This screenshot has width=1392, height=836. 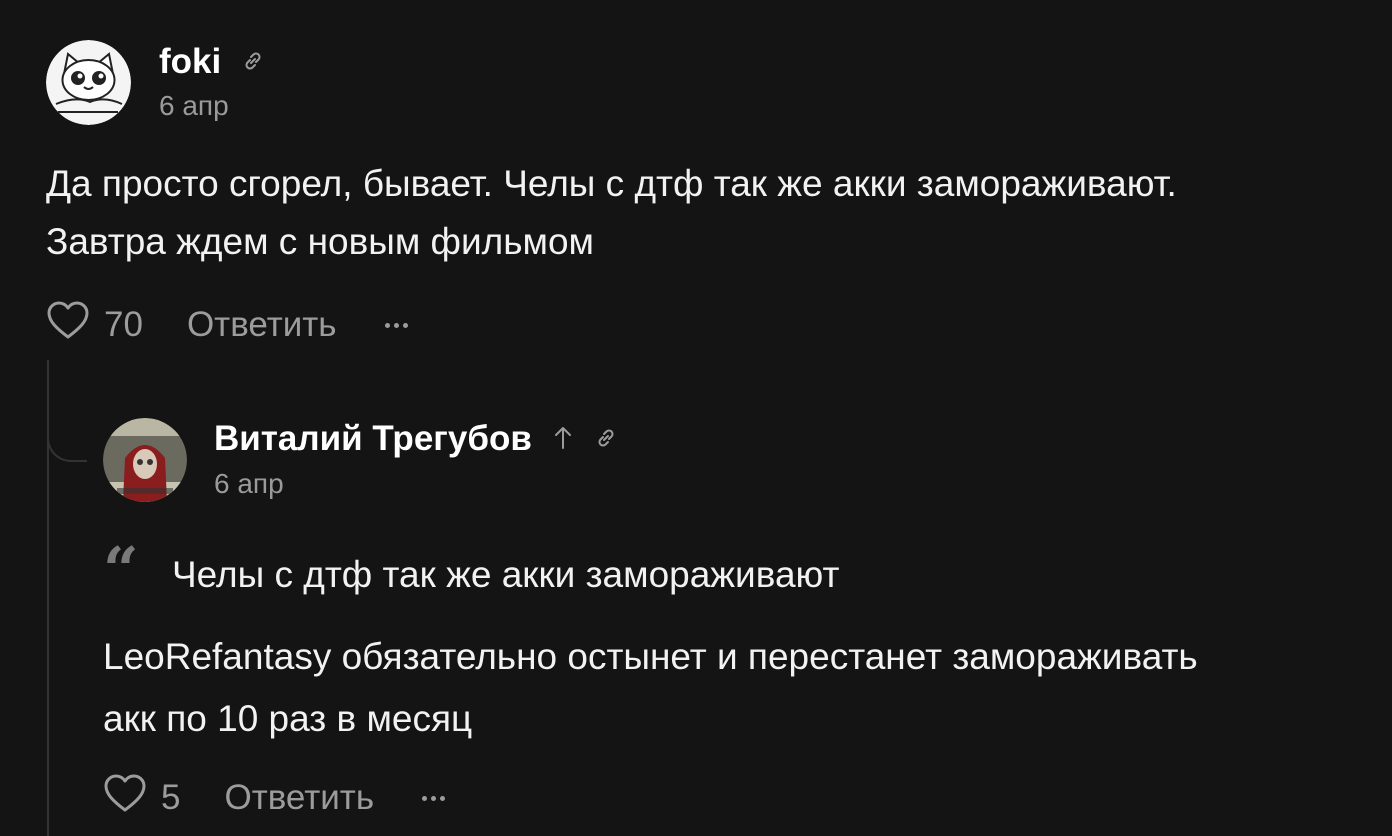 I want to click on comment-author: foki, so click(x=212, y=62).